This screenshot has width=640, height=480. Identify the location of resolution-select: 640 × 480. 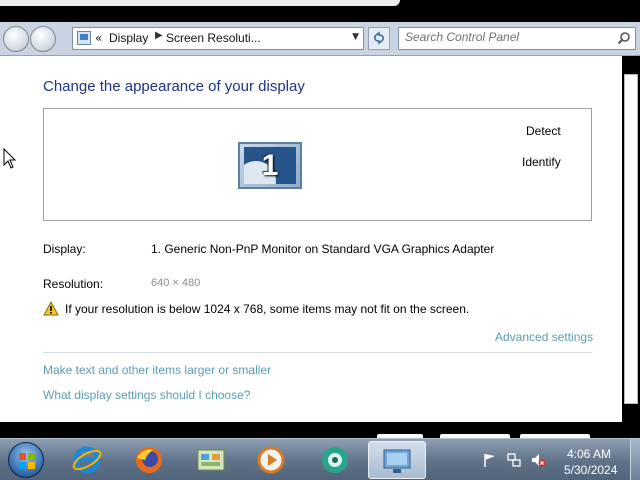
(175, 283).